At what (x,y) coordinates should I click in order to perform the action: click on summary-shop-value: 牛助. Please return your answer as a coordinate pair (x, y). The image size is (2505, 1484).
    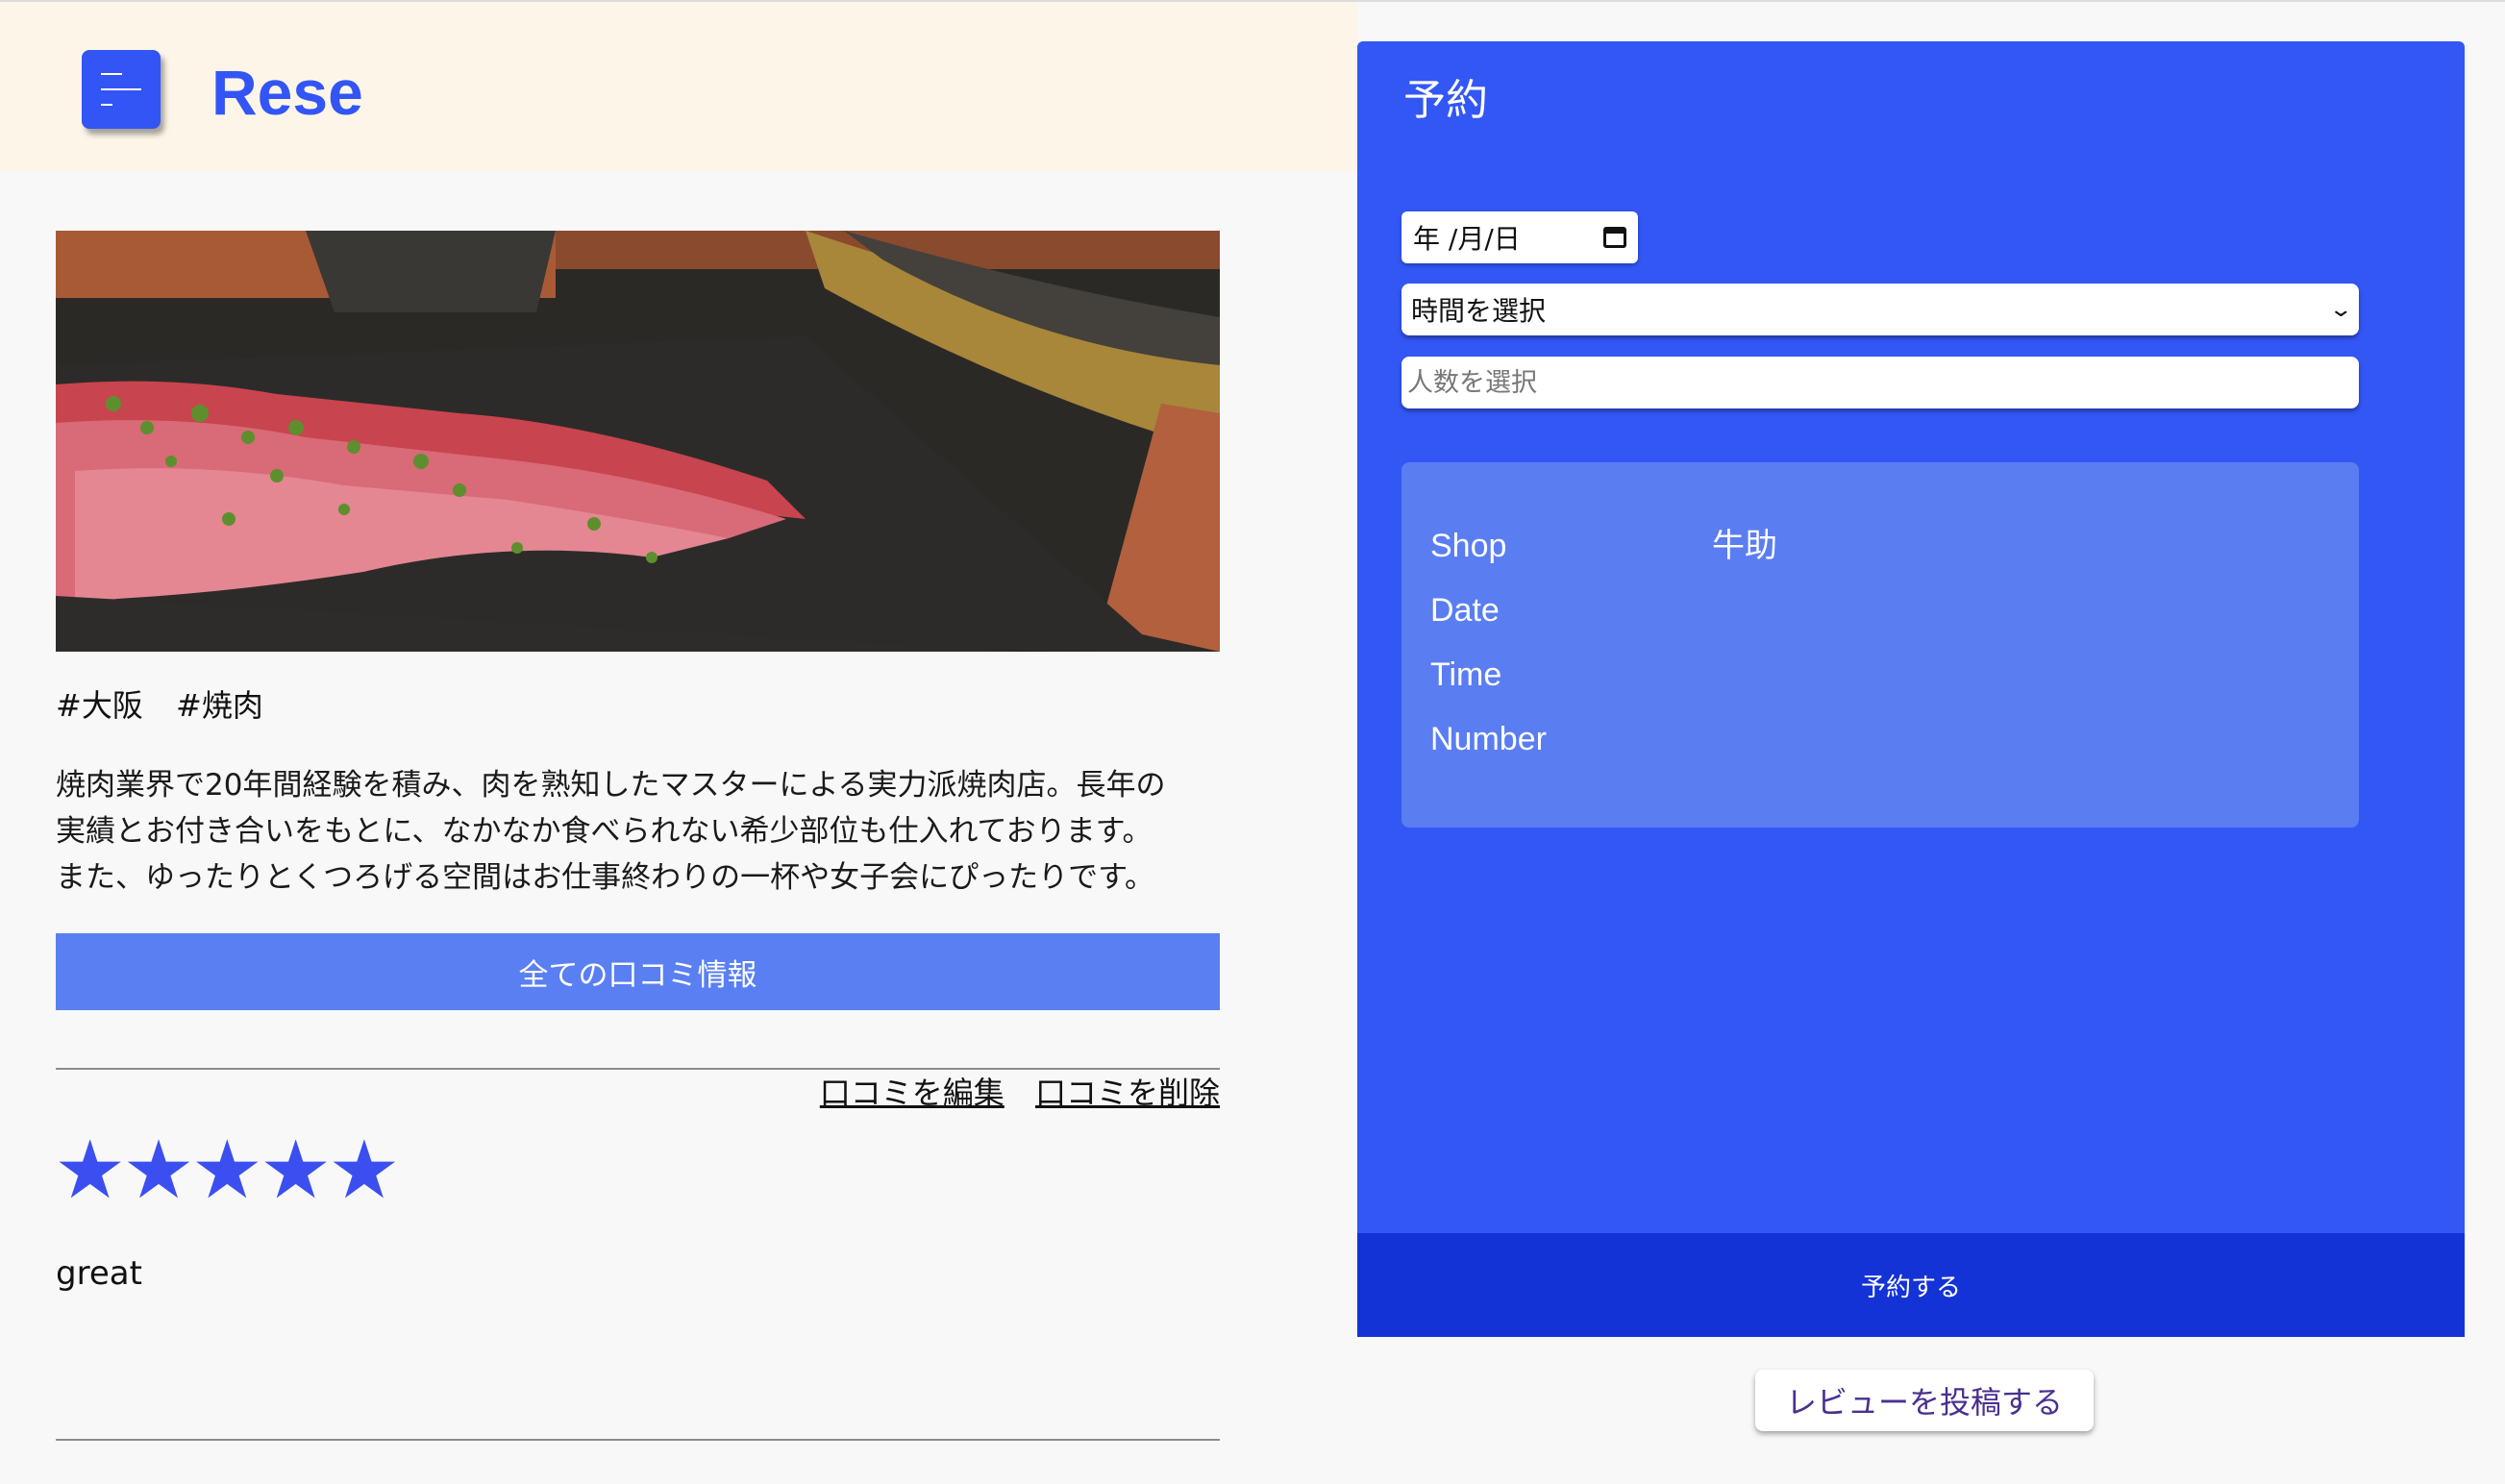
    Looking at the image, I should click on (1744, 546).